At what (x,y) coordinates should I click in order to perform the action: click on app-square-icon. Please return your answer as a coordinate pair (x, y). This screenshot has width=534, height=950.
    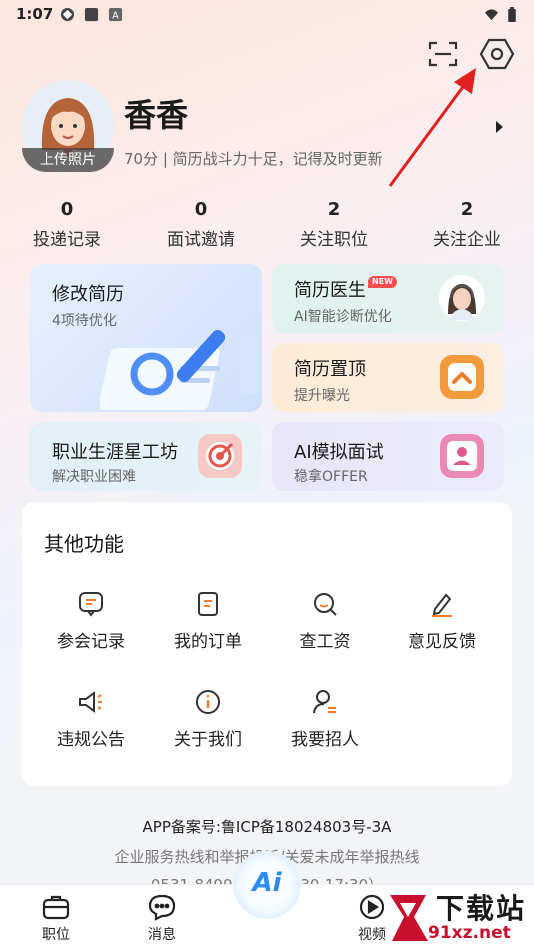
    Looking at the image, I should click on (91, 14).